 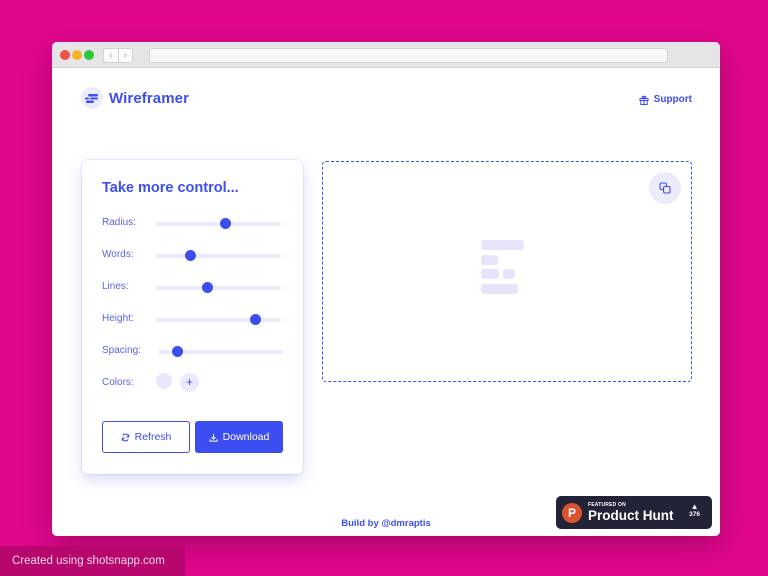 I want to click on refresh-icon, so click(x=125, y=437).